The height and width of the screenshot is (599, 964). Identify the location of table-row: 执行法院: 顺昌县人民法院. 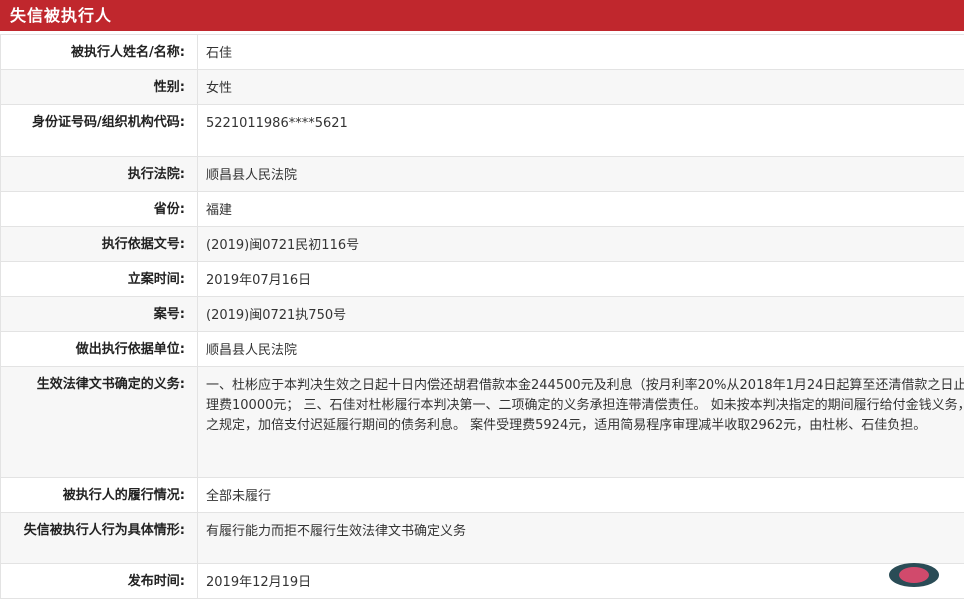
(482, 174).